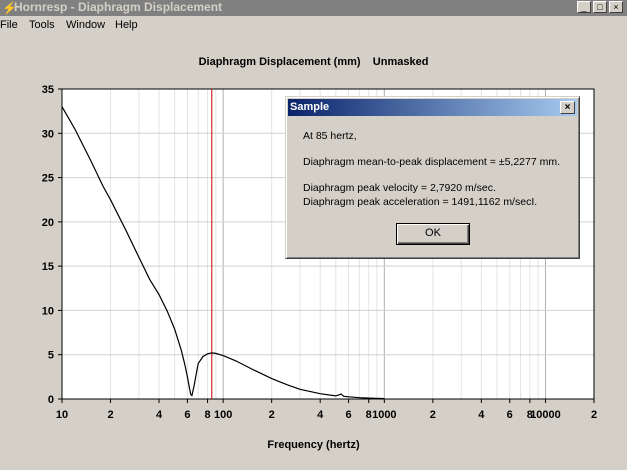 Image resolution: width=627 pixels, height=470 pixels. I want to click on y-tick-label: 30, so click(48, 134).